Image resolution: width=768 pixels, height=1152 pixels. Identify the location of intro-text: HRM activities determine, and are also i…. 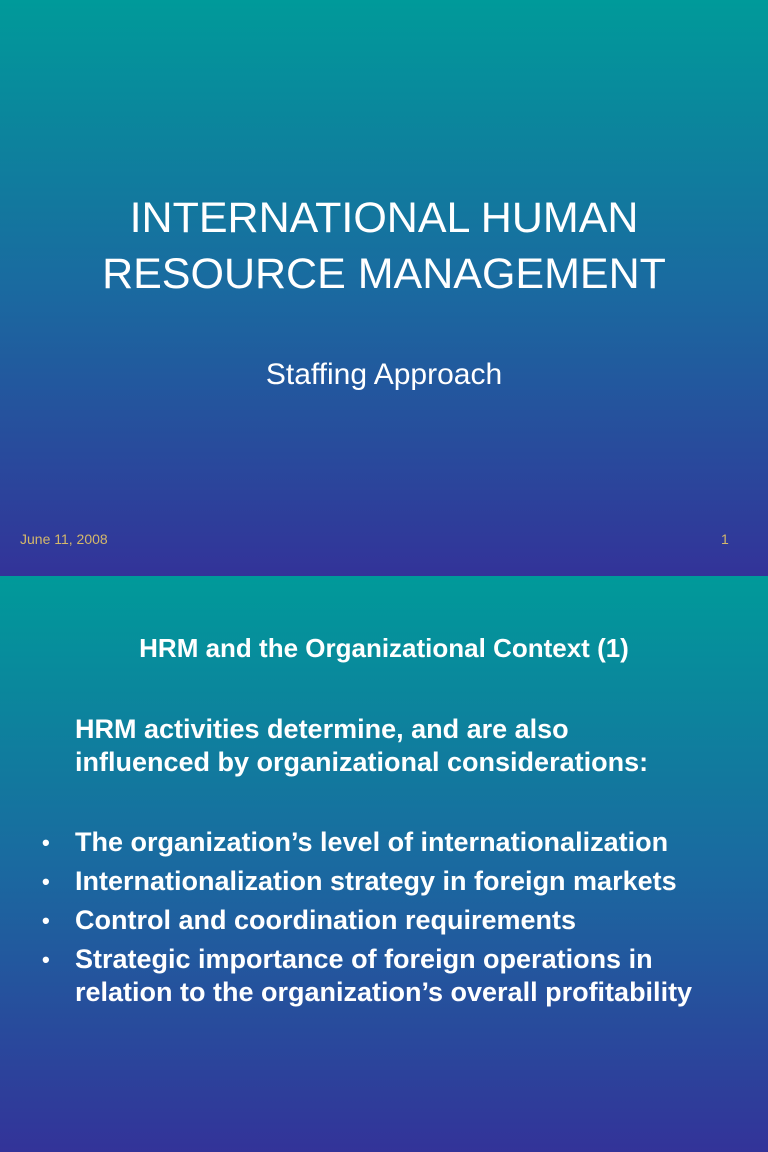
(361, 746).